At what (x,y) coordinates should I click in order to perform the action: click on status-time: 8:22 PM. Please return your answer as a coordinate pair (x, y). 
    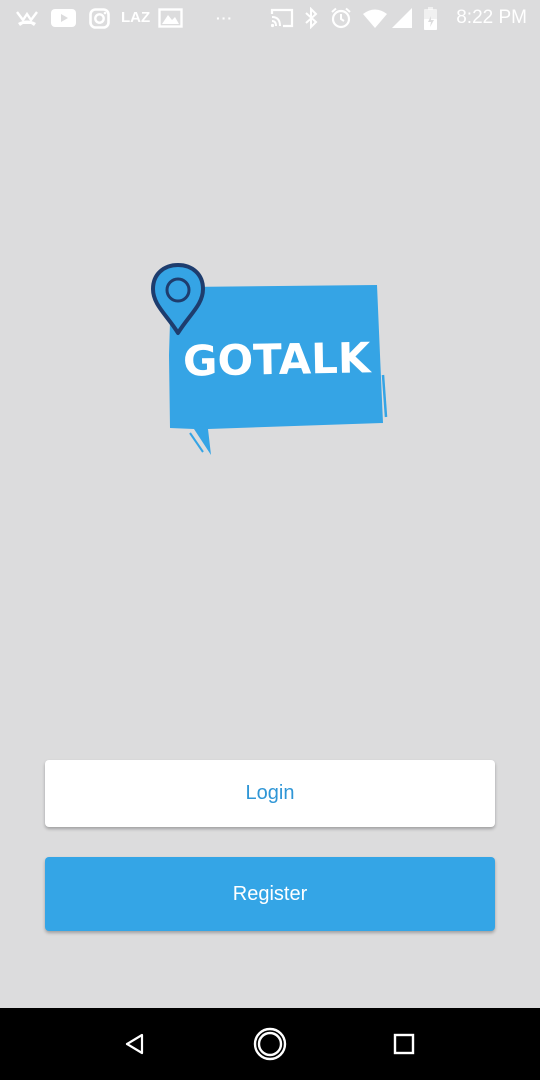
    Looking at the image, I should click on (491, 17).